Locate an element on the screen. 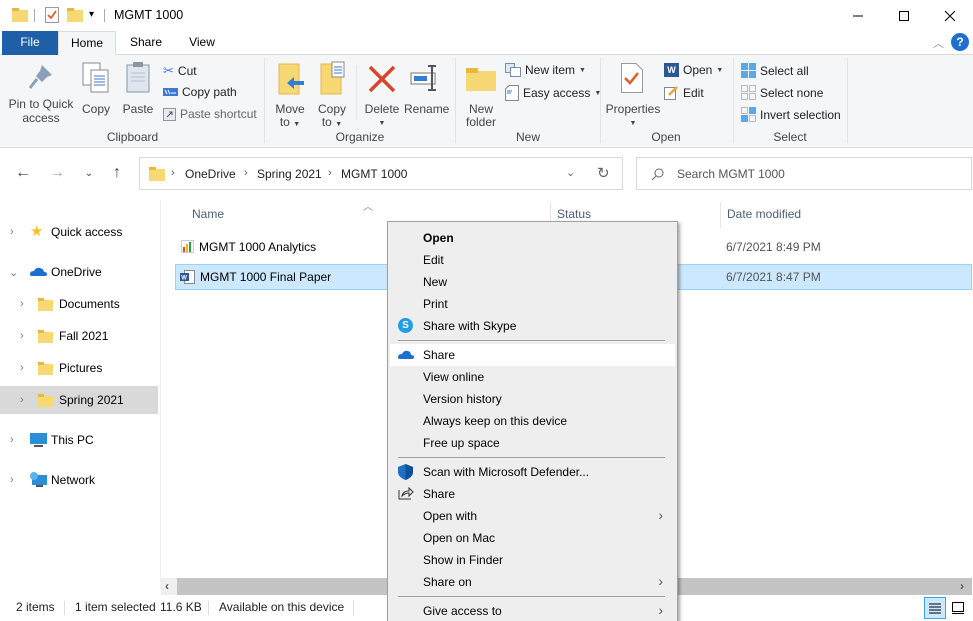 The width and height of the screenshot is (973, 621). menu-item-show-in-finder: Show in Finder is located at coordinates (532, 560).